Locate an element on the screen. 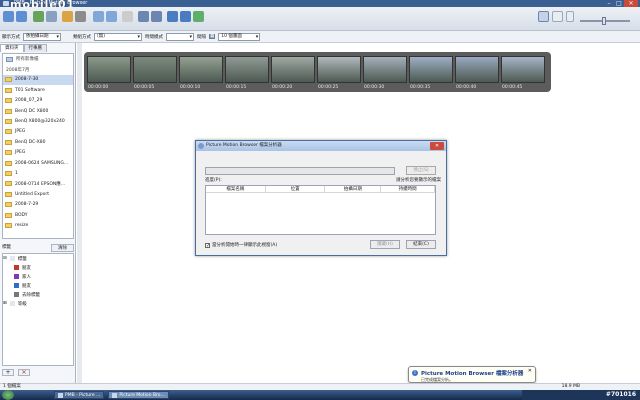 This screenshot has height=400, width=640. folder-item: BODY is located at coordinates (38, 215).